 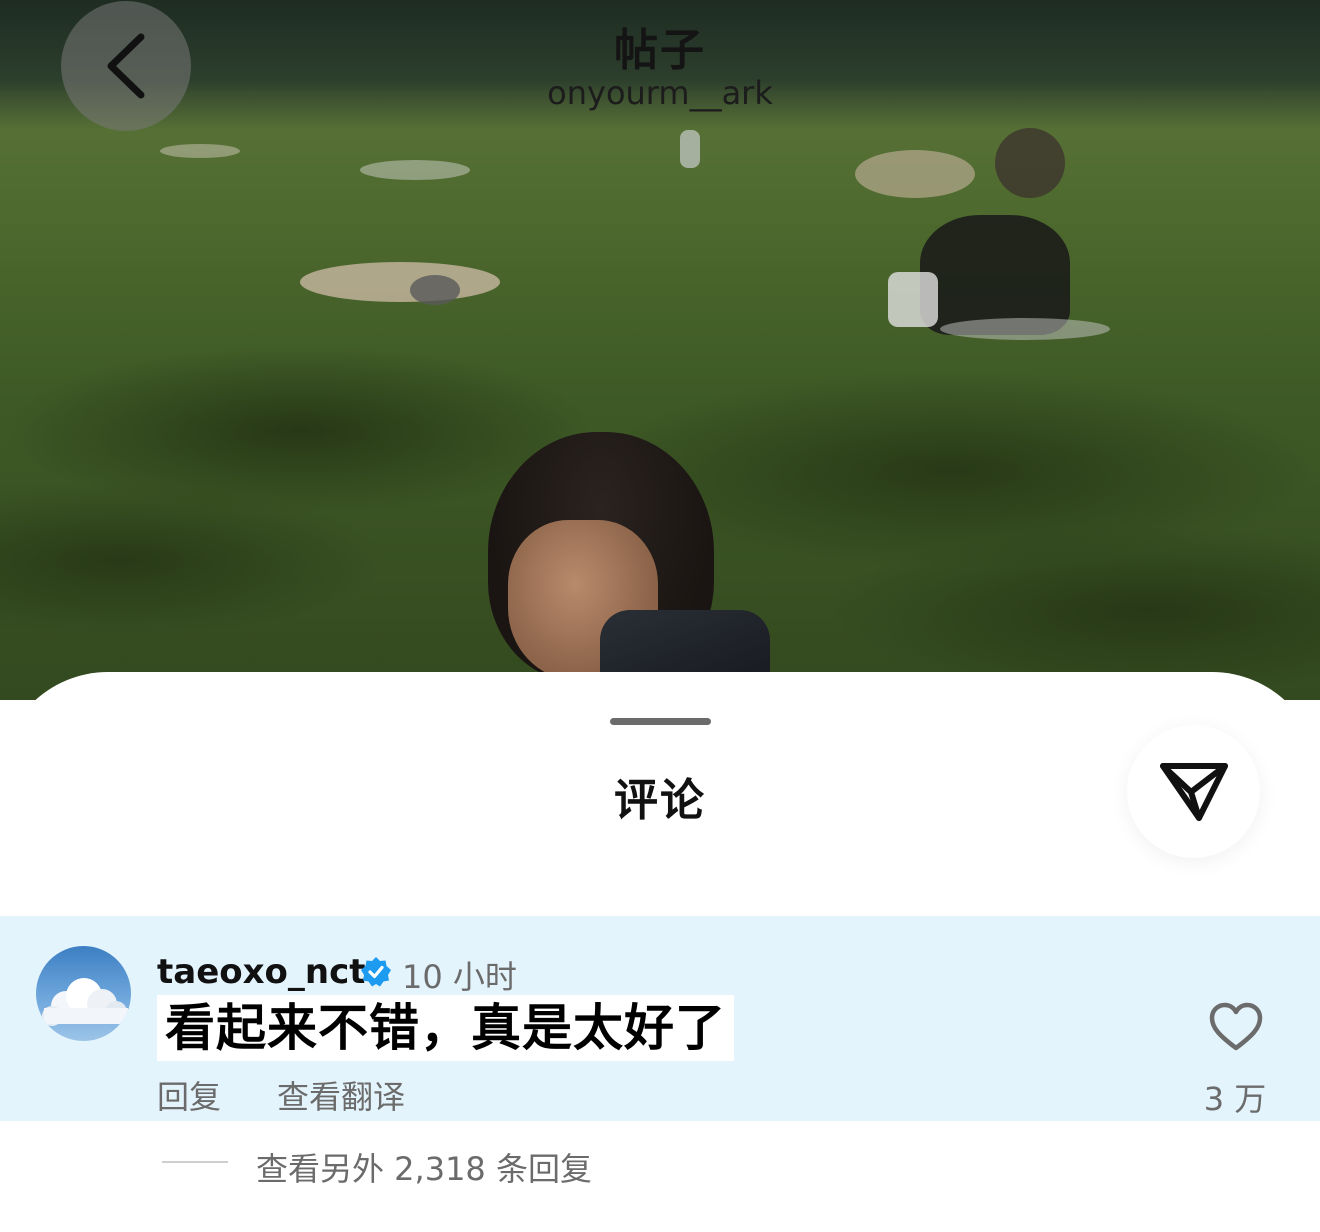 I want to click on comment-username: taeoxo_nct, so click(x=261, y=972).